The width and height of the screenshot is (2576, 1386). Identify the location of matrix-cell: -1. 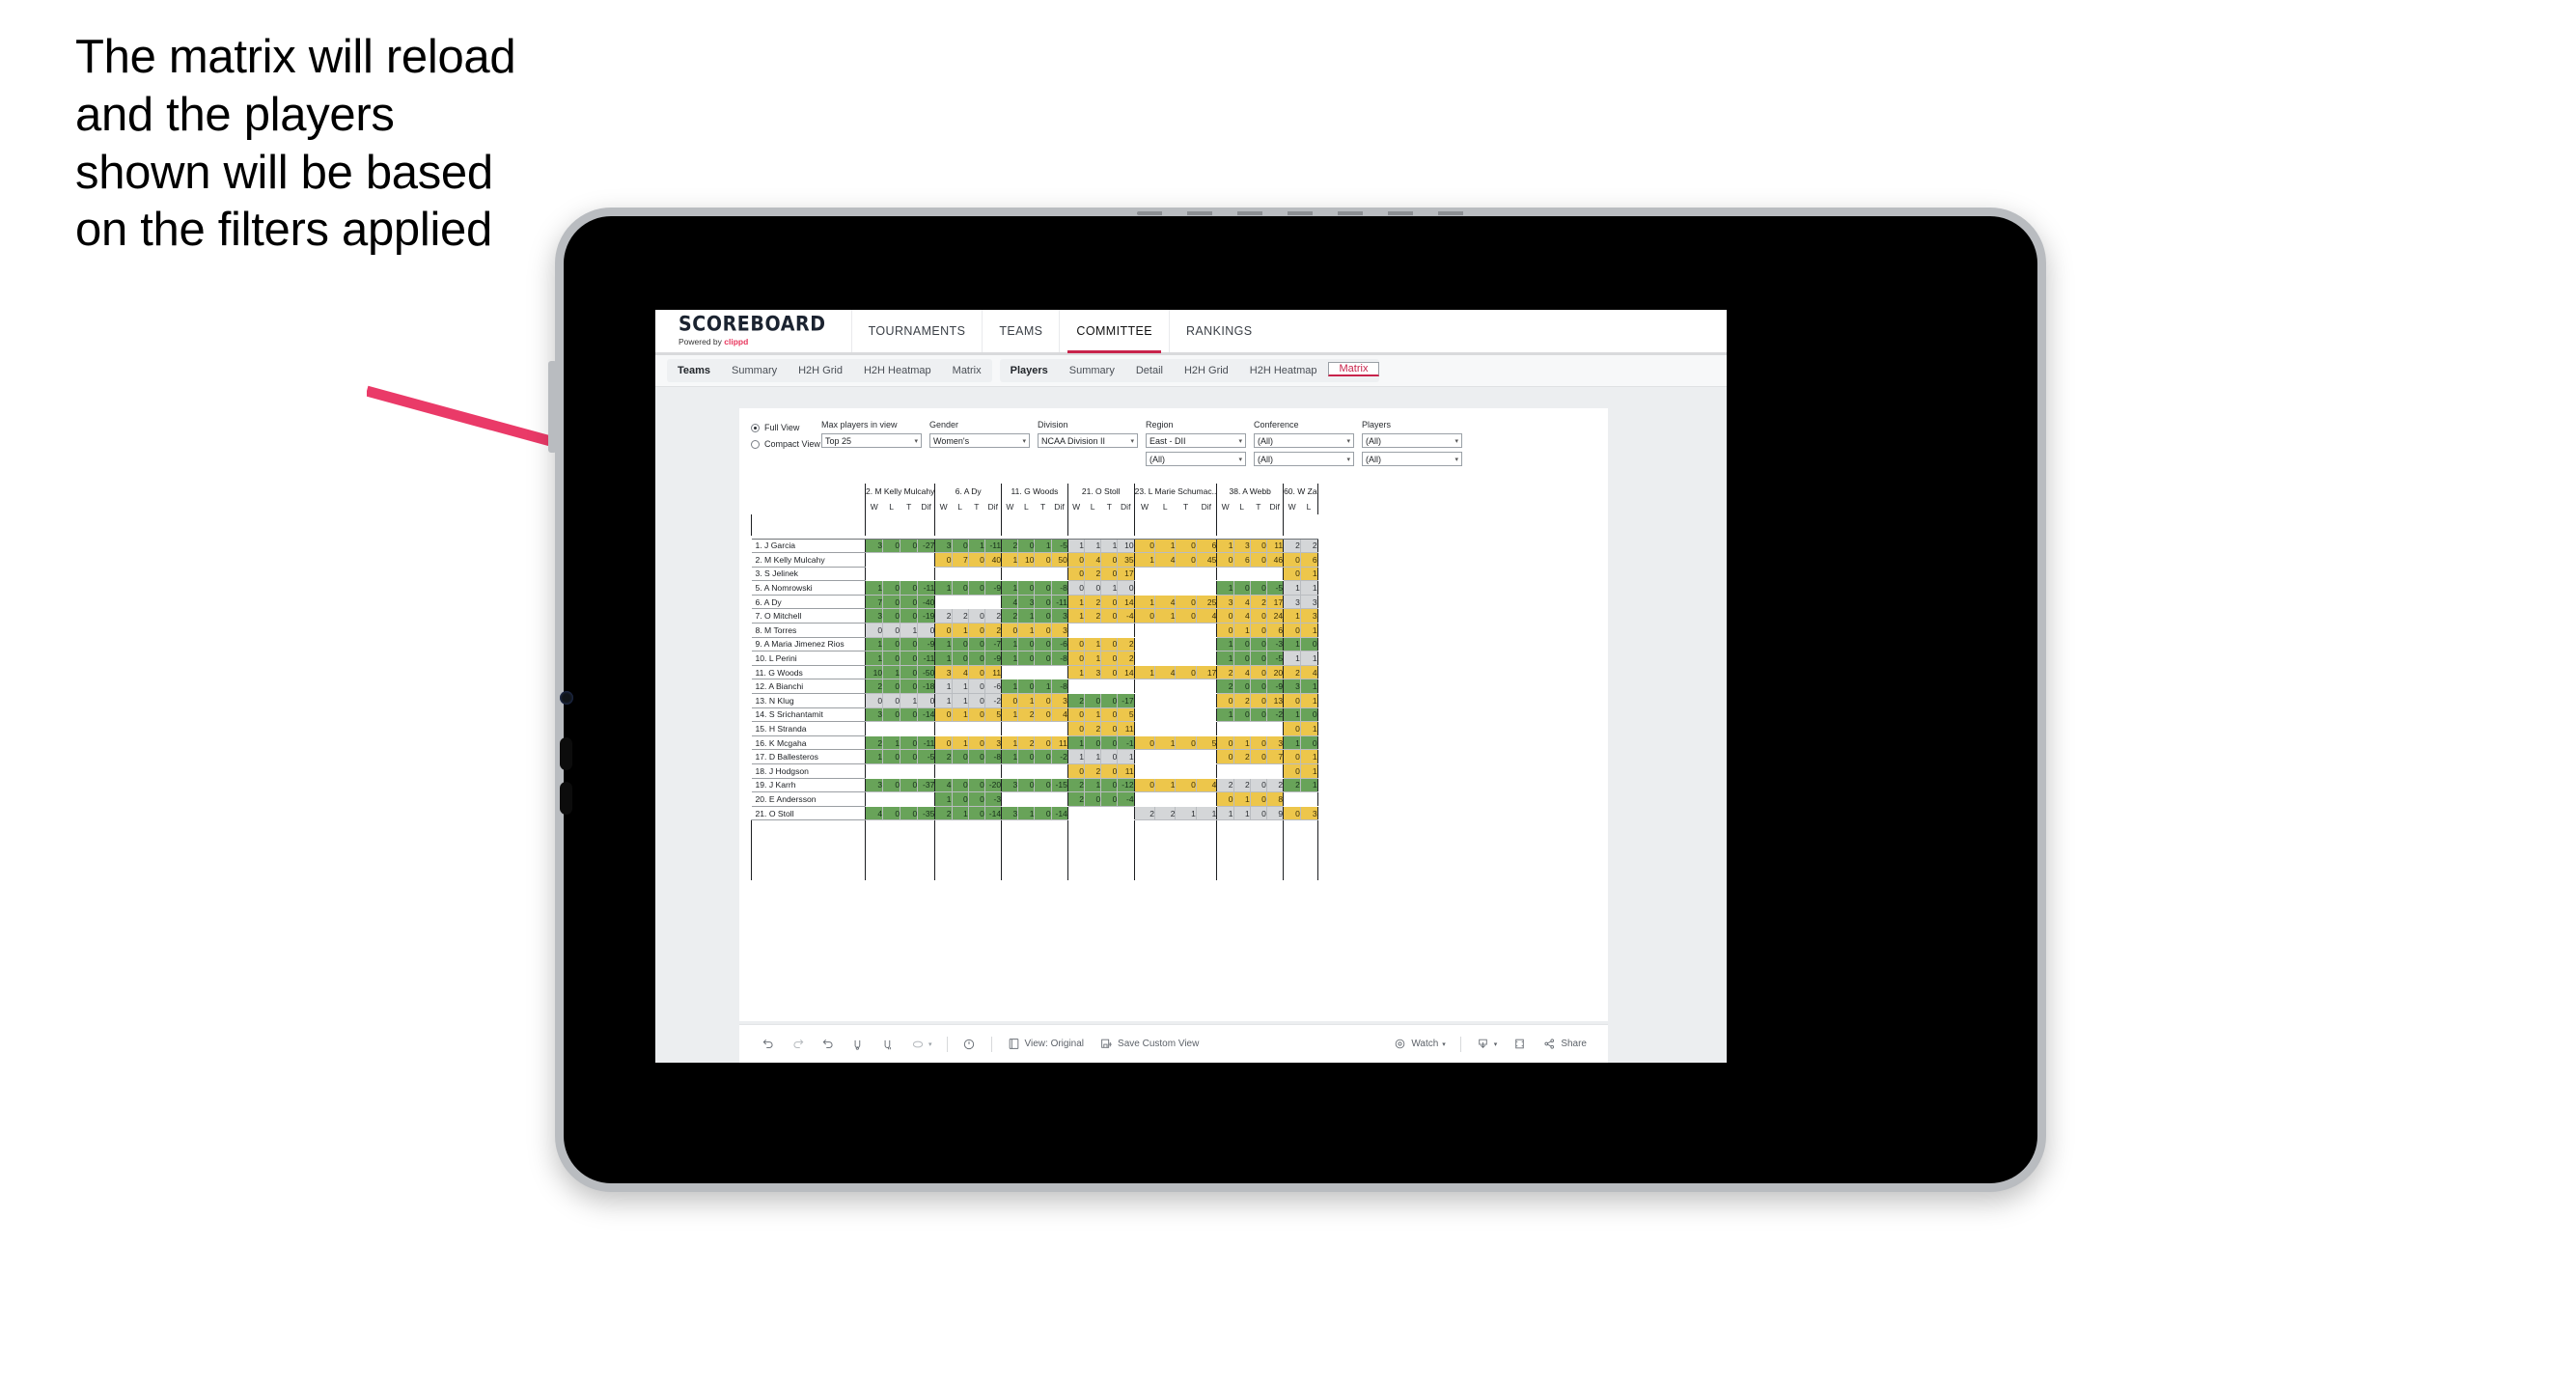
(1126, 743).